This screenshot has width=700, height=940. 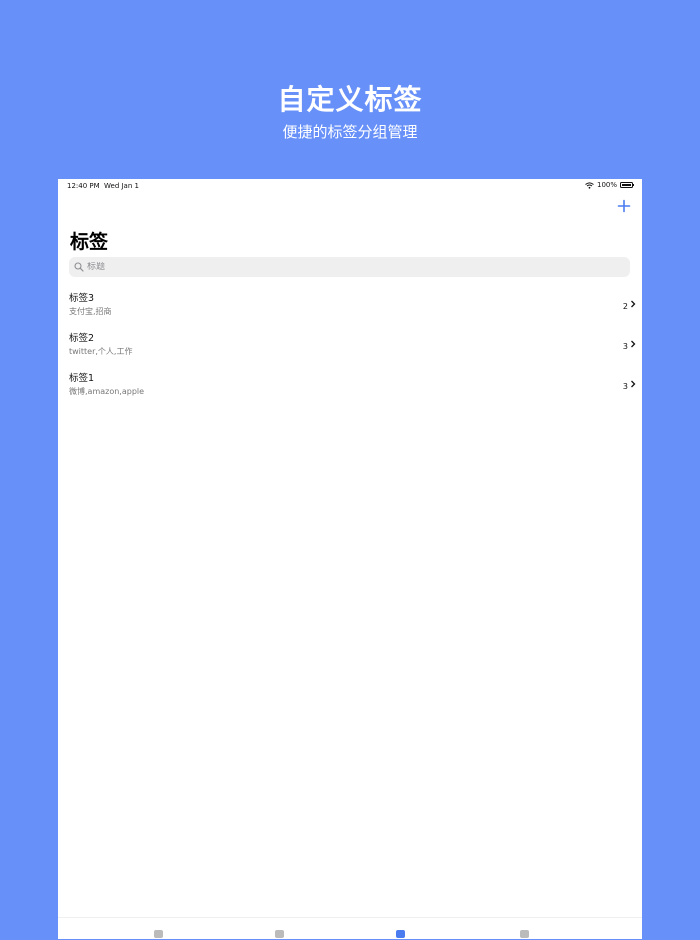 I want to click on status-right: 100%, so click(x=609, y=185).